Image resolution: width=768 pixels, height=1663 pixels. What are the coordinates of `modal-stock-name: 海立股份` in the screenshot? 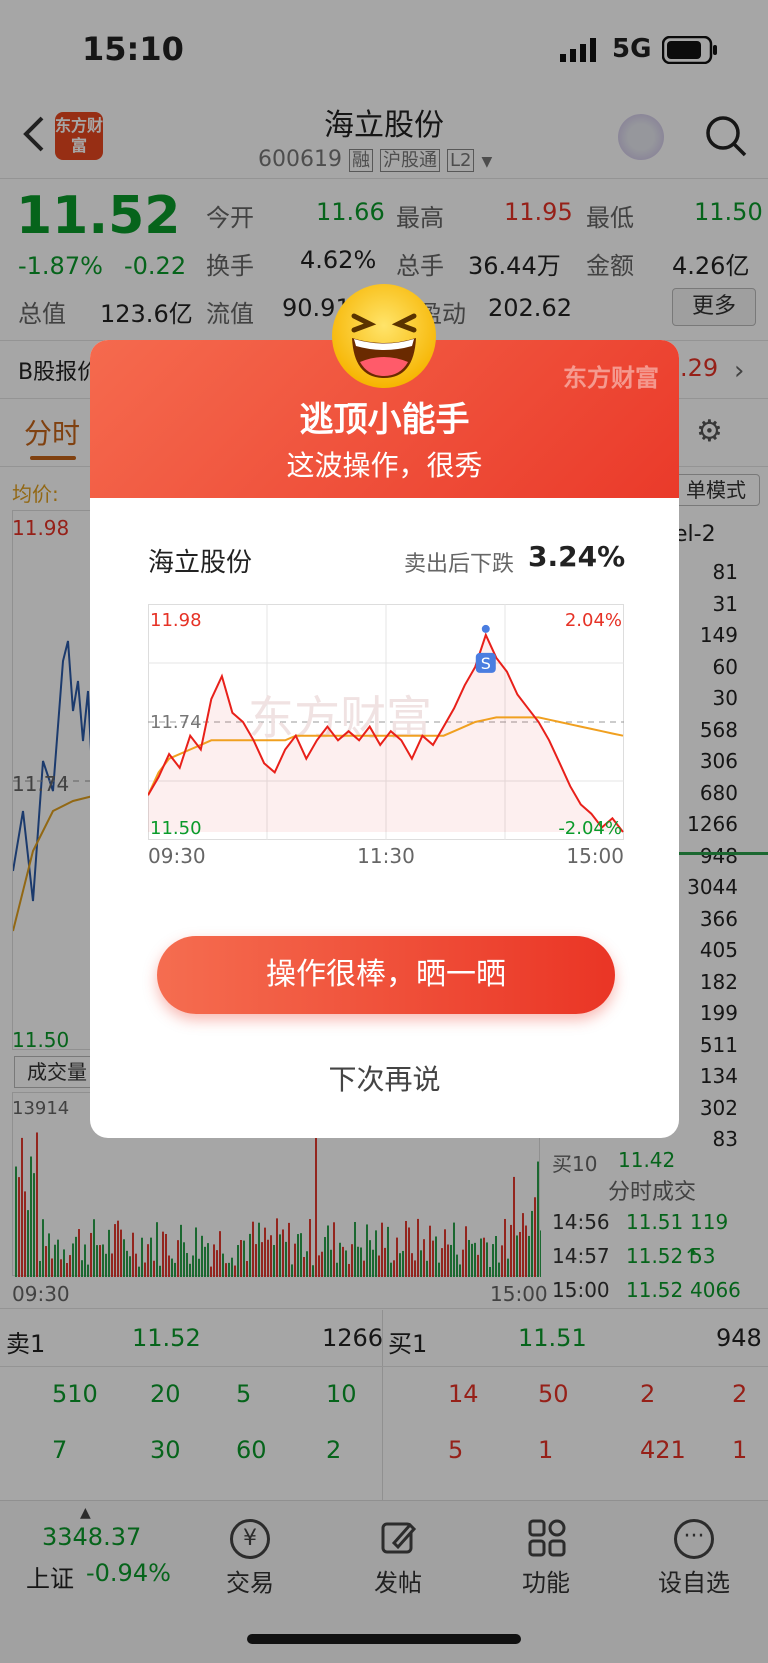 It's located at (200, 563).